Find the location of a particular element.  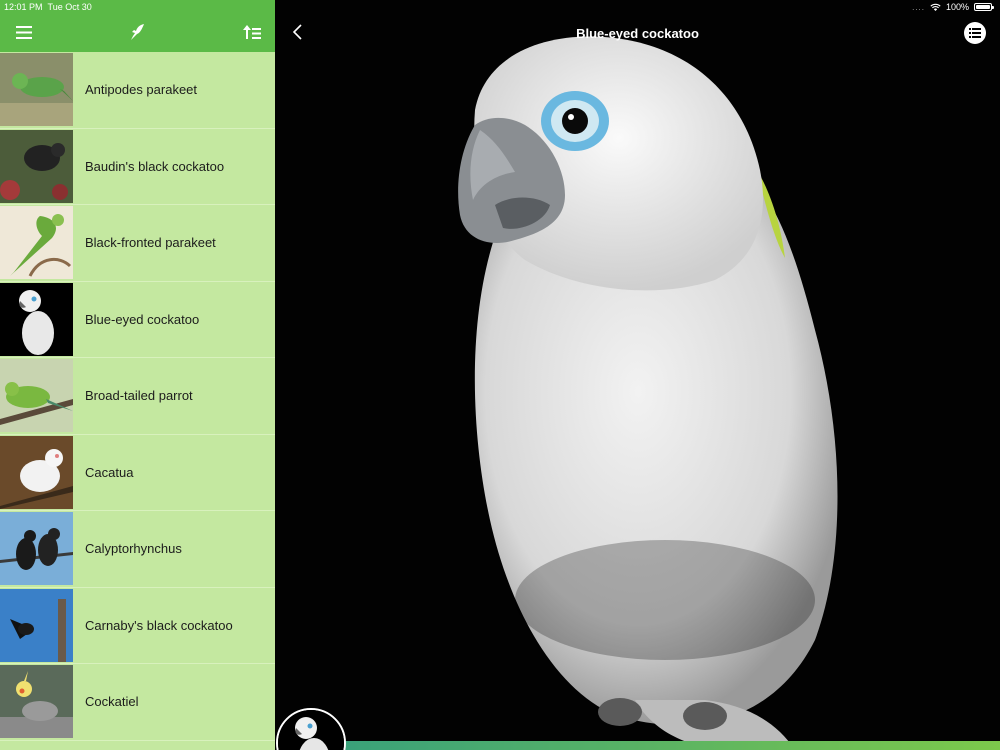

list-item: Broad-tailed parrot is located at coordinates (137, 396).